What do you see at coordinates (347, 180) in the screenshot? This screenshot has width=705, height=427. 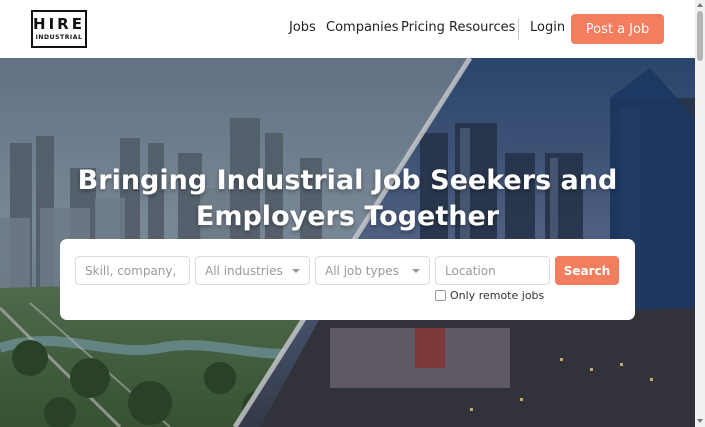 I see `hero-headline-line1: Bringing Industrial Job Seekers and` at bounding box center [347, 180].